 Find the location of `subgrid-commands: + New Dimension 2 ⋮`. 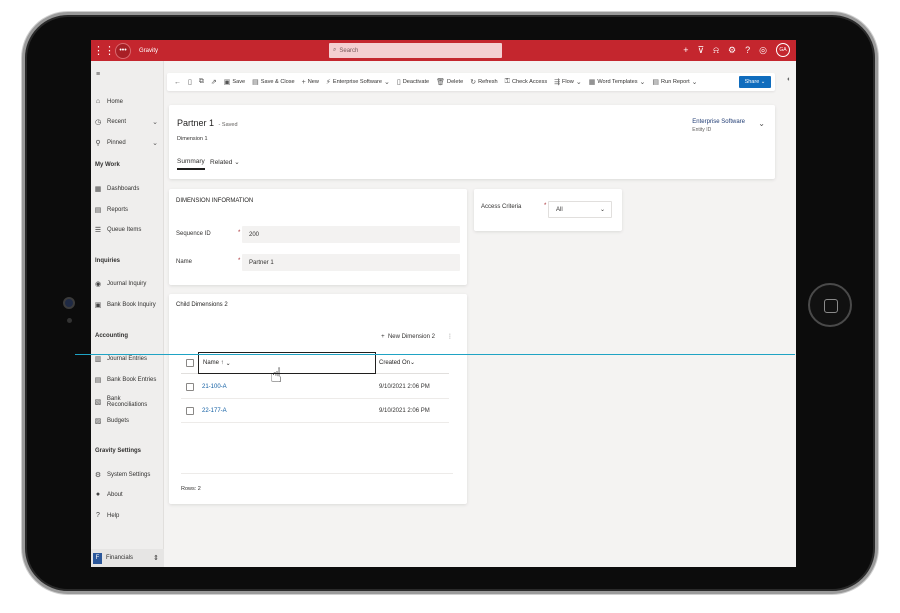

subgrid-commands: + New Dimension 2 ⋮ is located at coordinates (417, 337).